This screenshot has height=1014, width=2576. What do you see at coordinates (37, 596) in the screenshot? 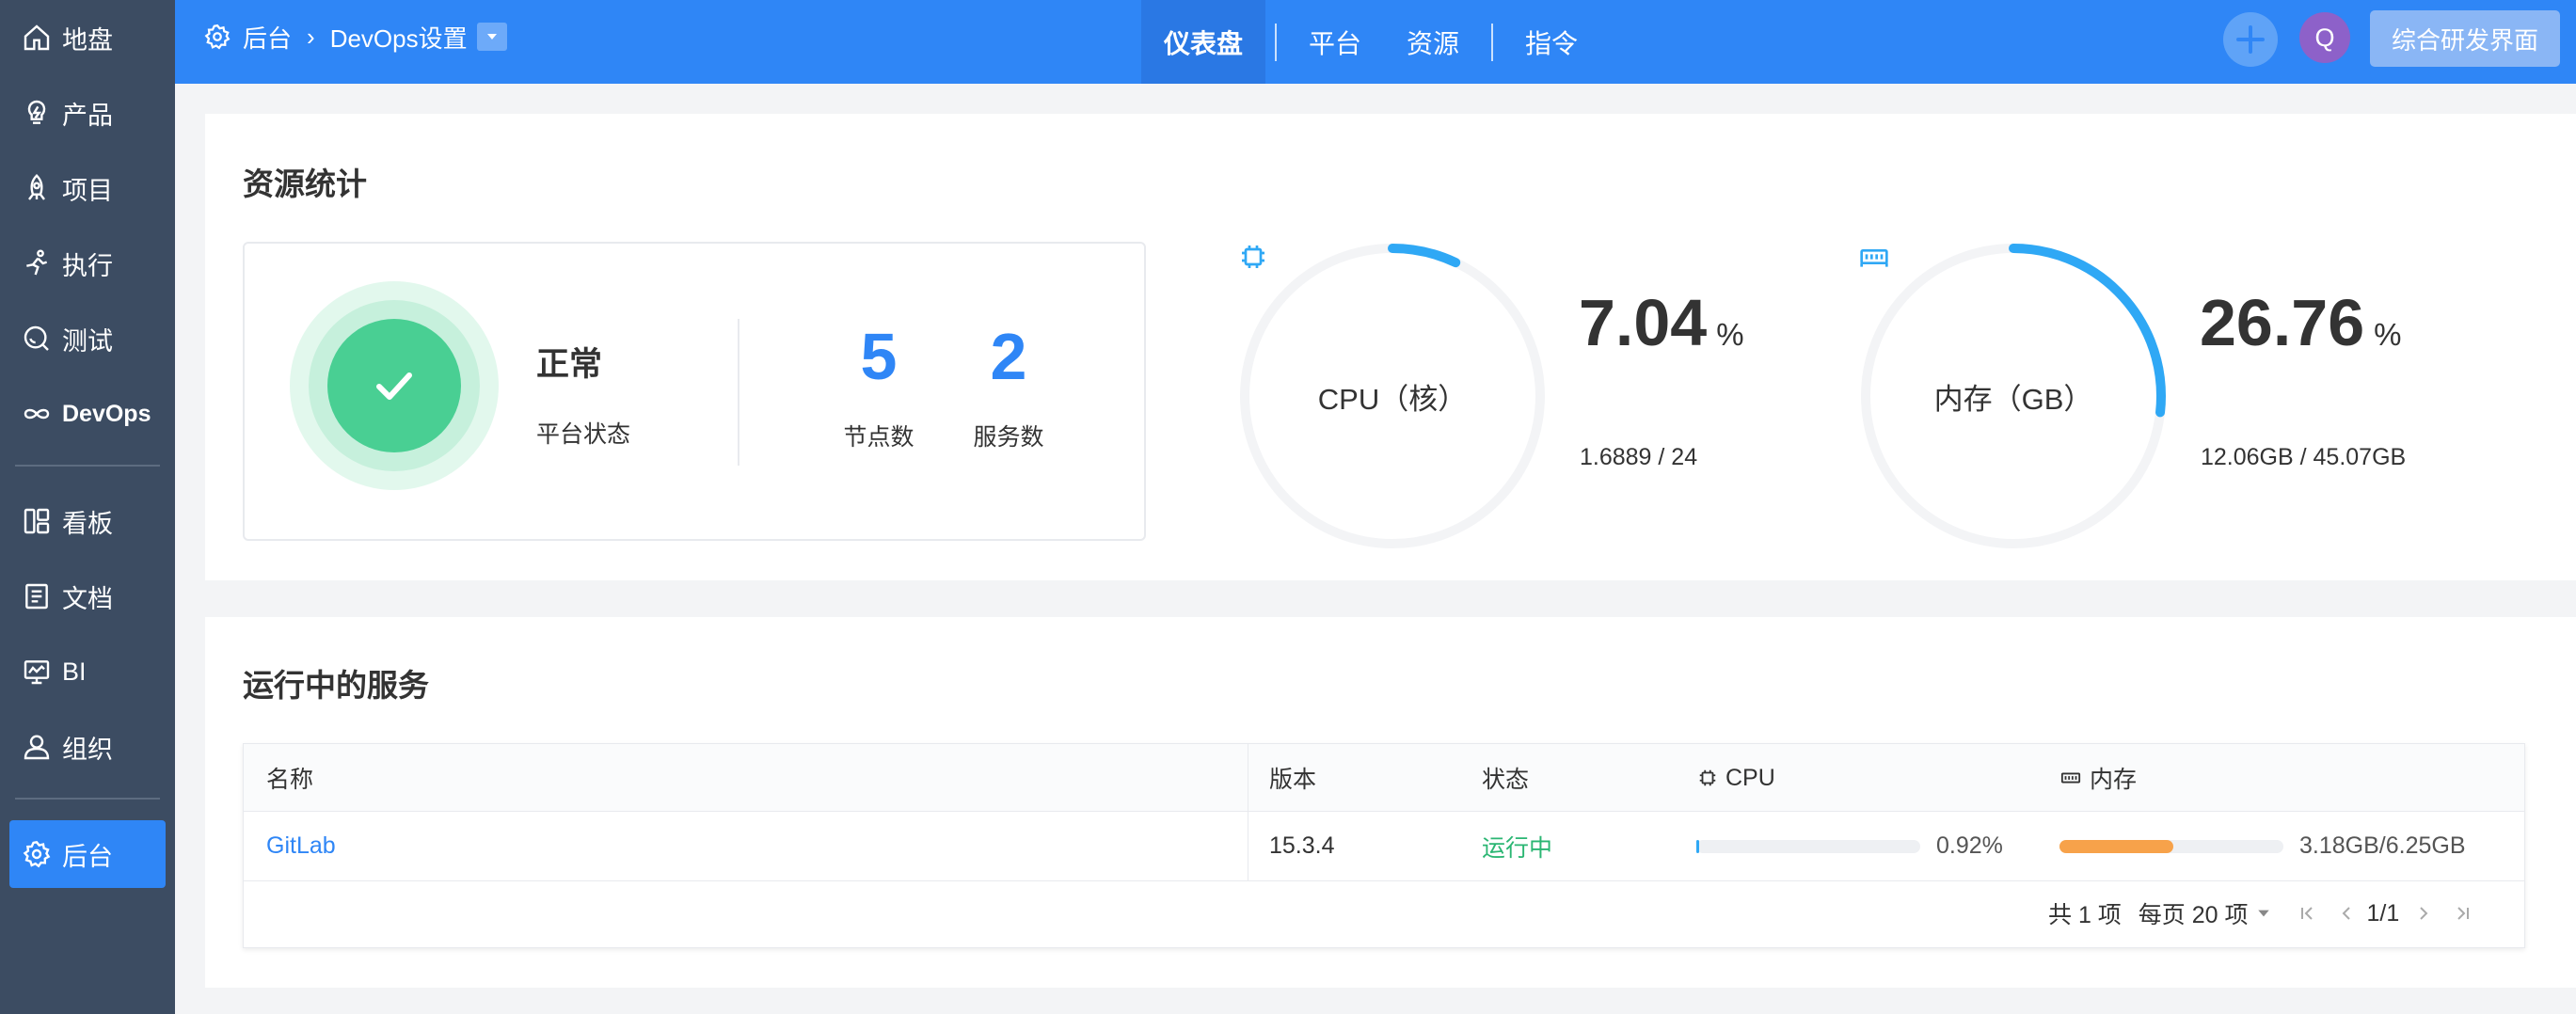
I see `document-icon` at bounding box center [37, 596].